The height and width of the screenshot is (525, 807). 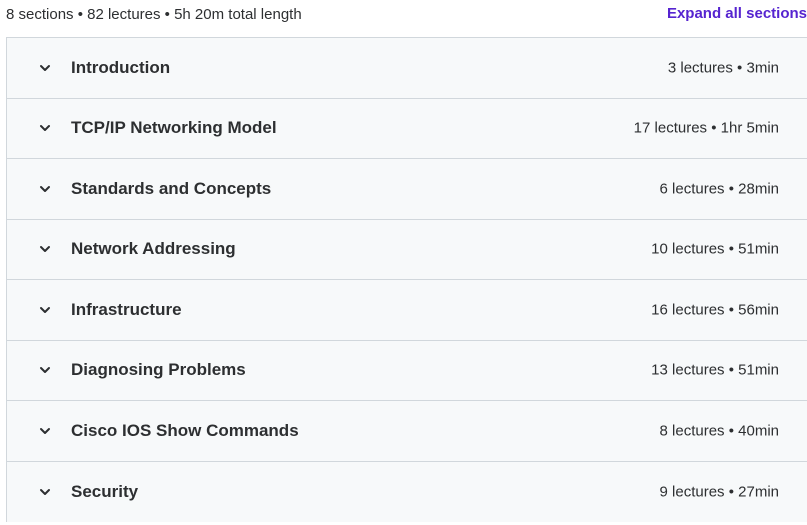 I want to click on section-title: Infrastructure, so click(x=126, y=309).